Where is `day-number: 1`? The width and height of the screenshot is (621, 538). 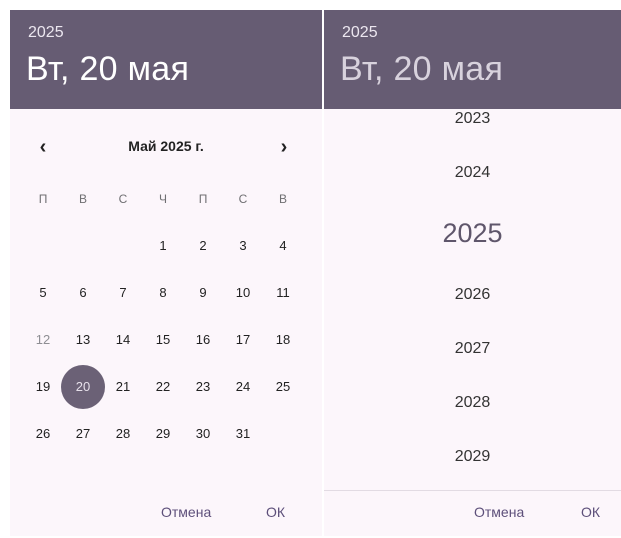 day-number: 1 is located at coordinates (163, 245).